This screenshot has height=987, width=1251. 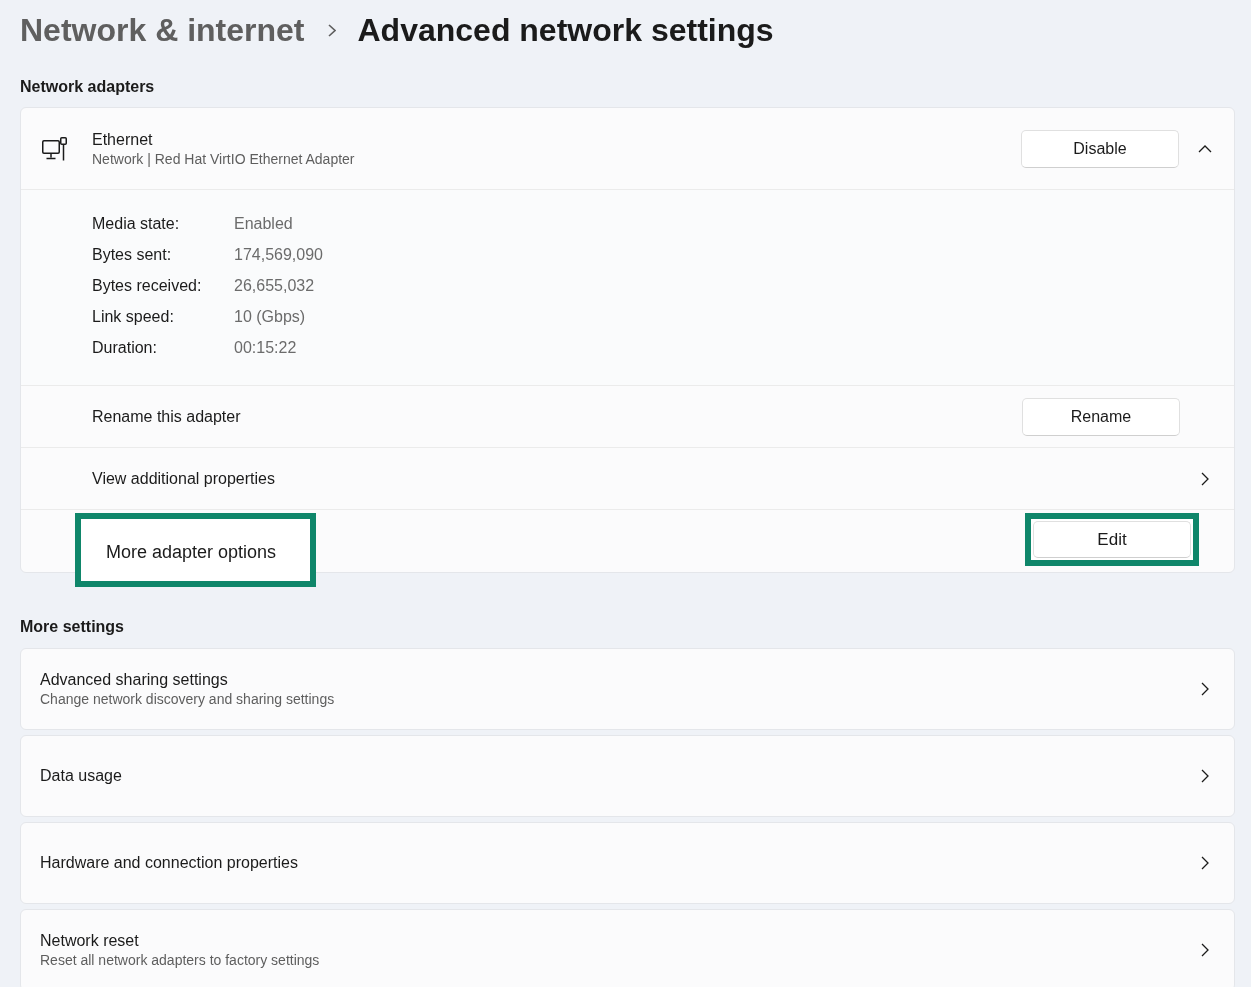 I want to click on detail-value: 26,655,032, so click(x=274, y=286).